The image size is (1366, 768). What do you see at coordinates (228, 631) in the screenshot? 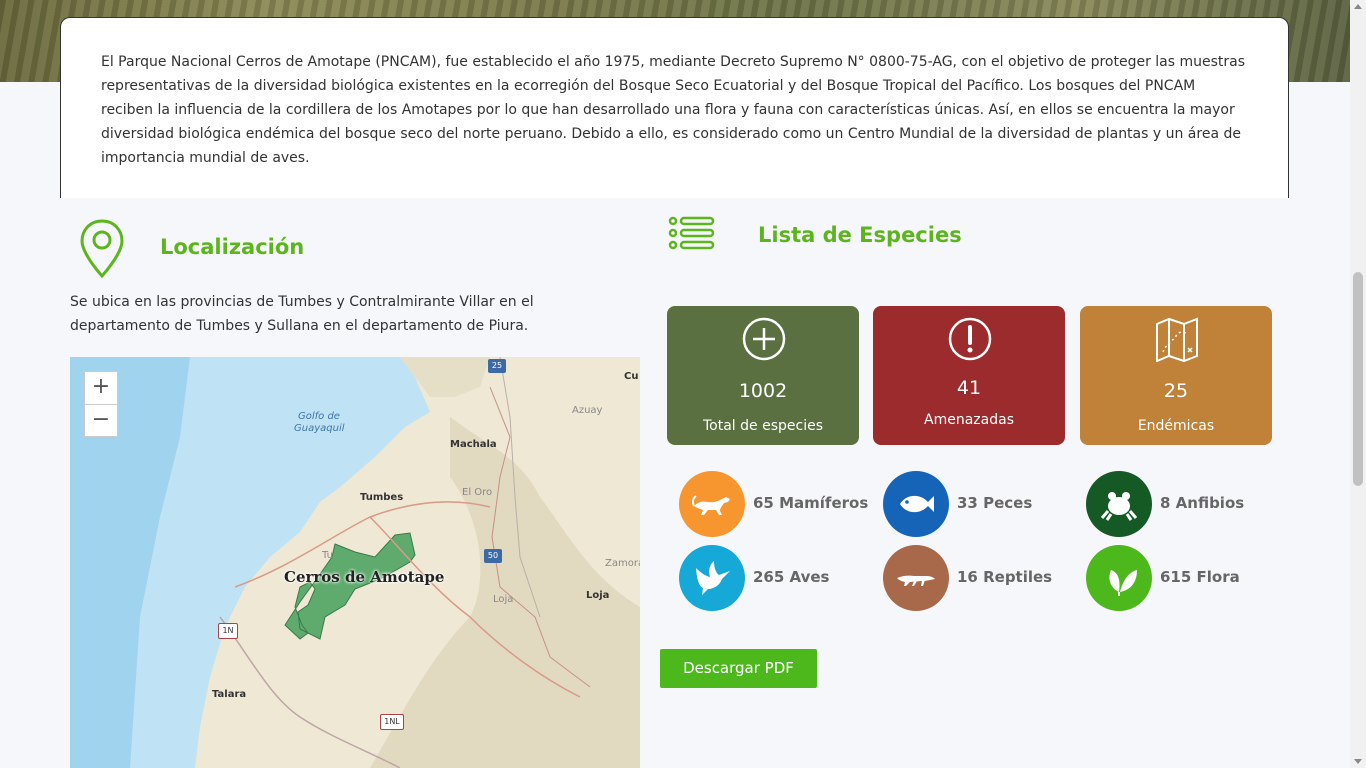
I see `route-shield-1n: 1N` at bounding box center [228, 631].